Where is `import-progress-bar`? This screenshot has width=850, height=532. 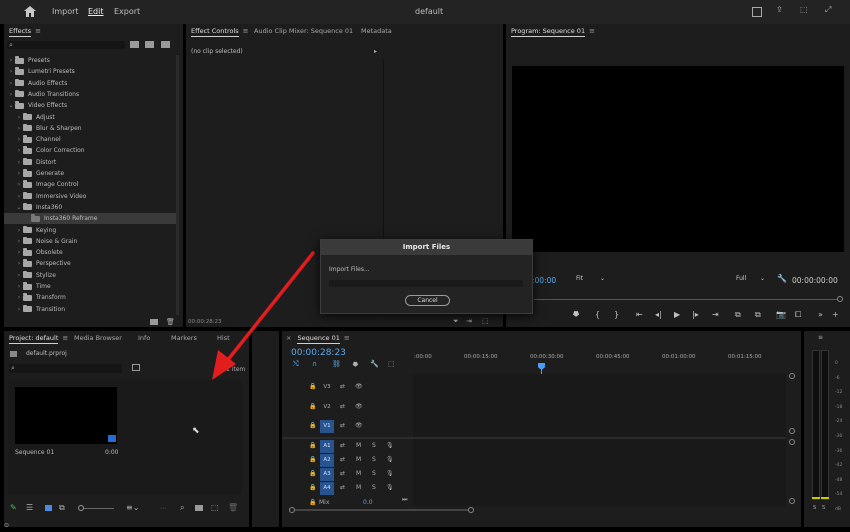 import-progress-bar is located at coordinates (426, 283).